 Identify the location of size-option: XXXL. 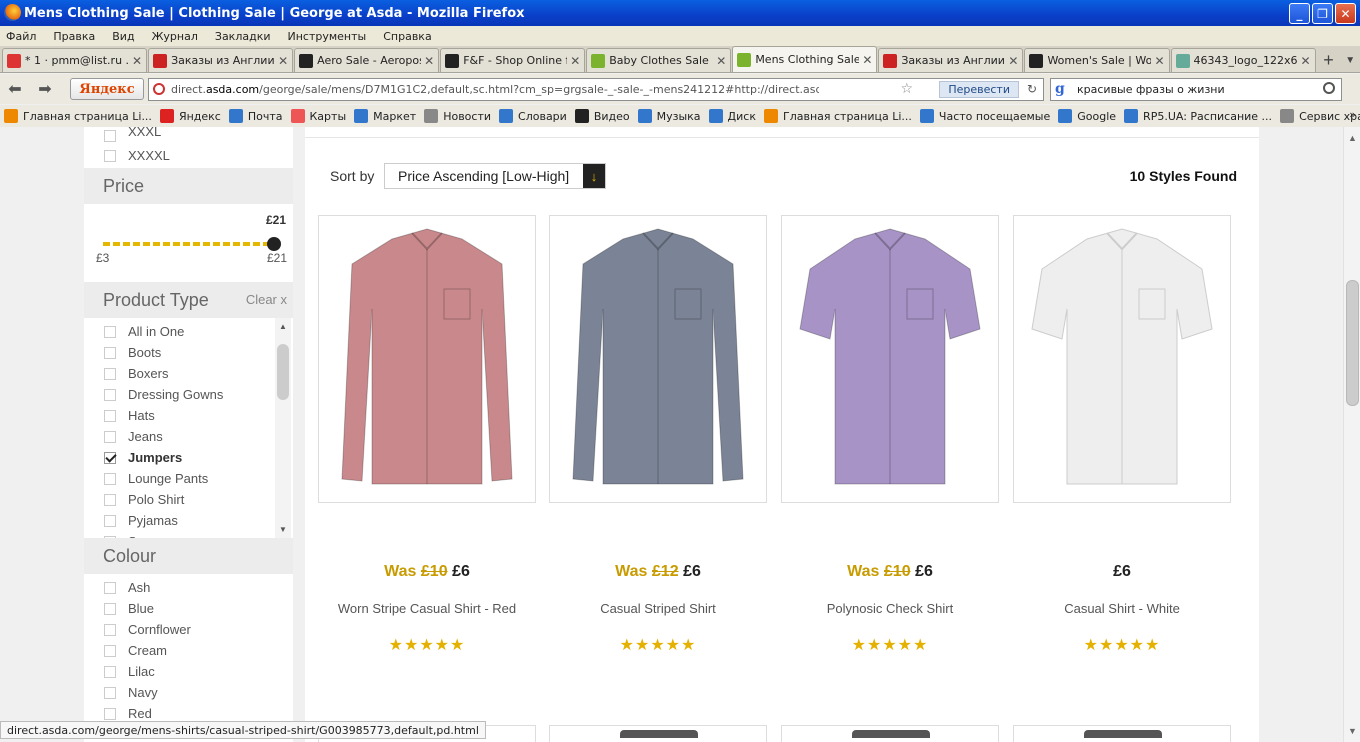
(188, 136).